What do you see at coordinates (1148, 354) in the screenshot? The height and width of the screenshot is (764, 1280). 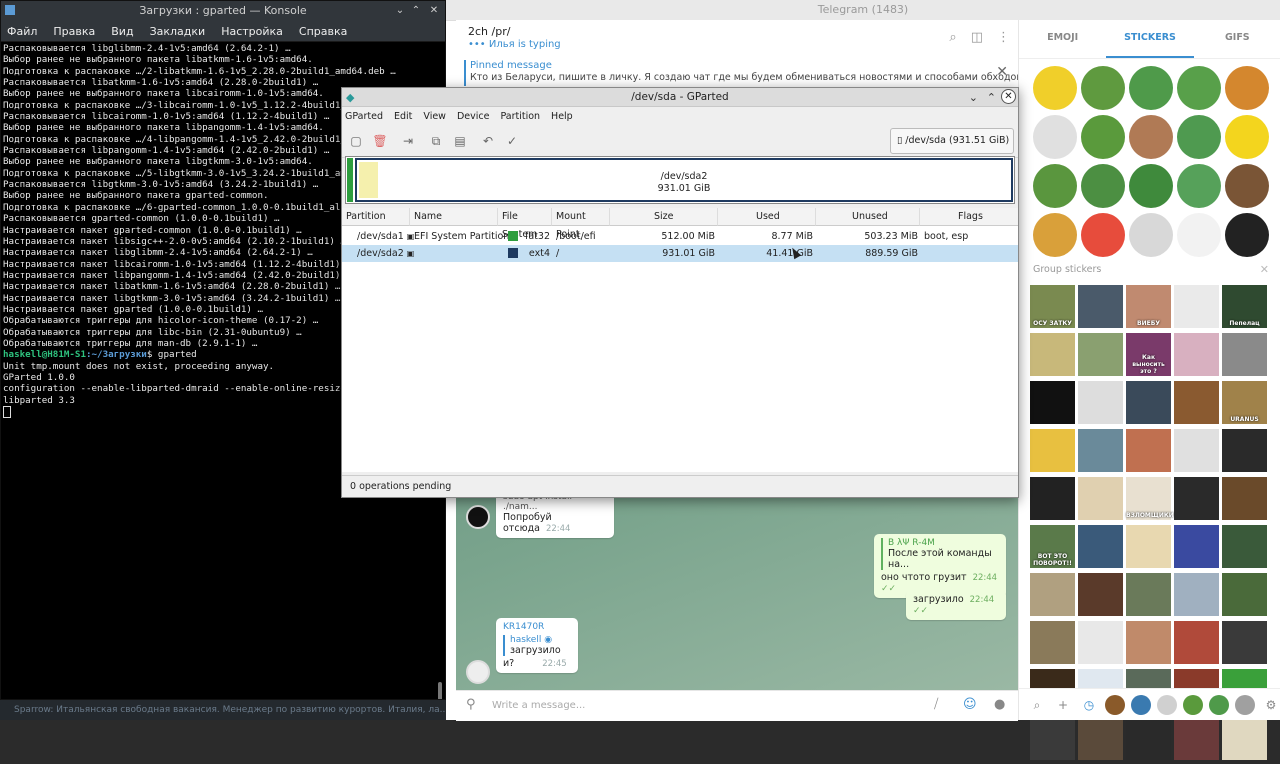 I see `group-sticker: Как выносить это ?` at bounding box center [1148, 354].